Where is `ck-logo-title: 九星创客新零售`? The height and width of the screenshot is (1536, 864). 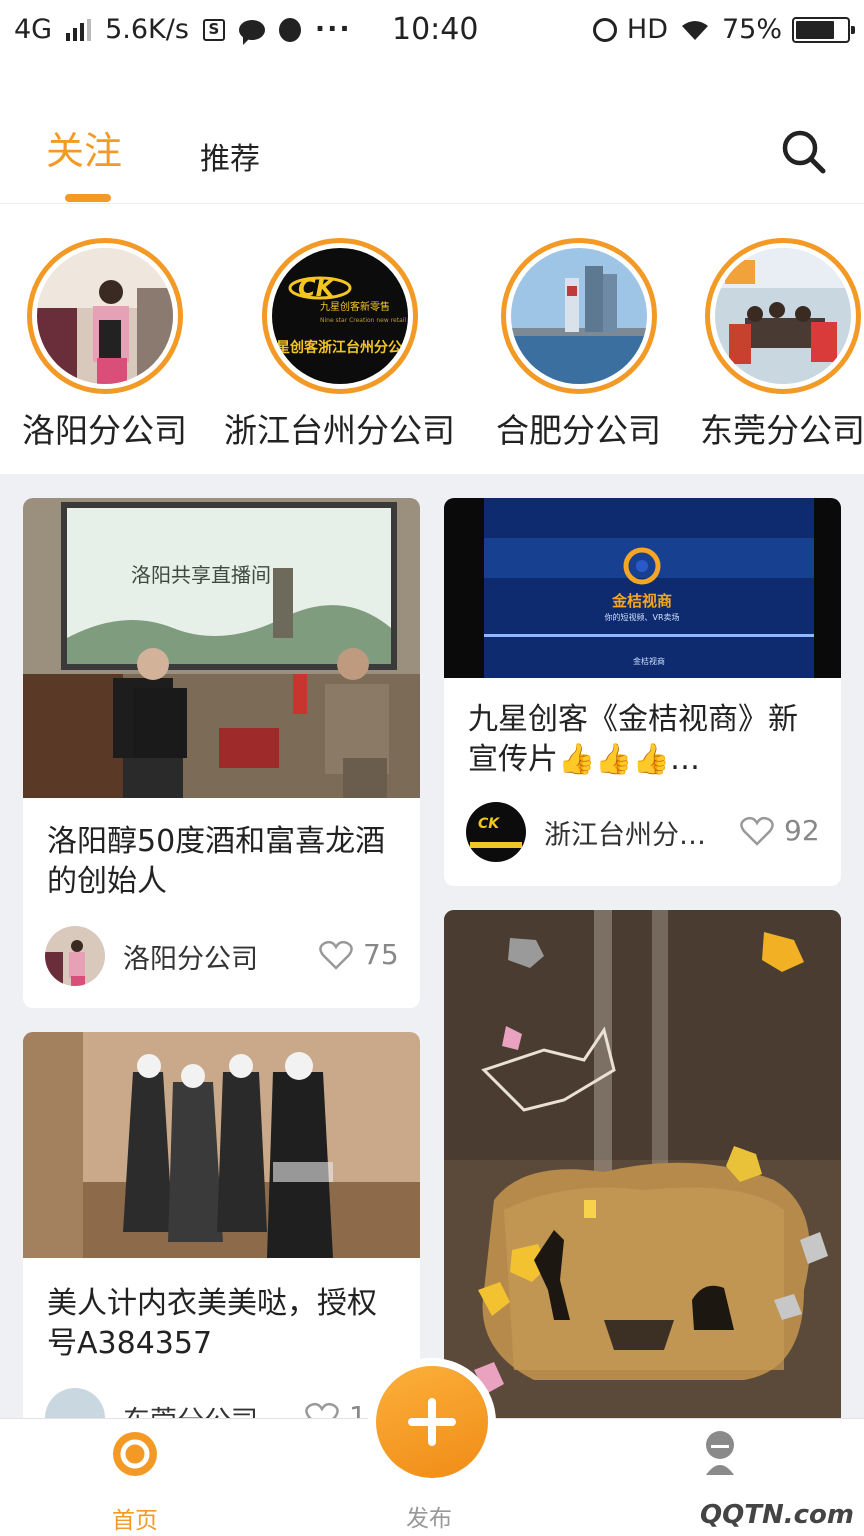 ck-logo-title: 九星创客新零售 is located at coordinates (355, 306).